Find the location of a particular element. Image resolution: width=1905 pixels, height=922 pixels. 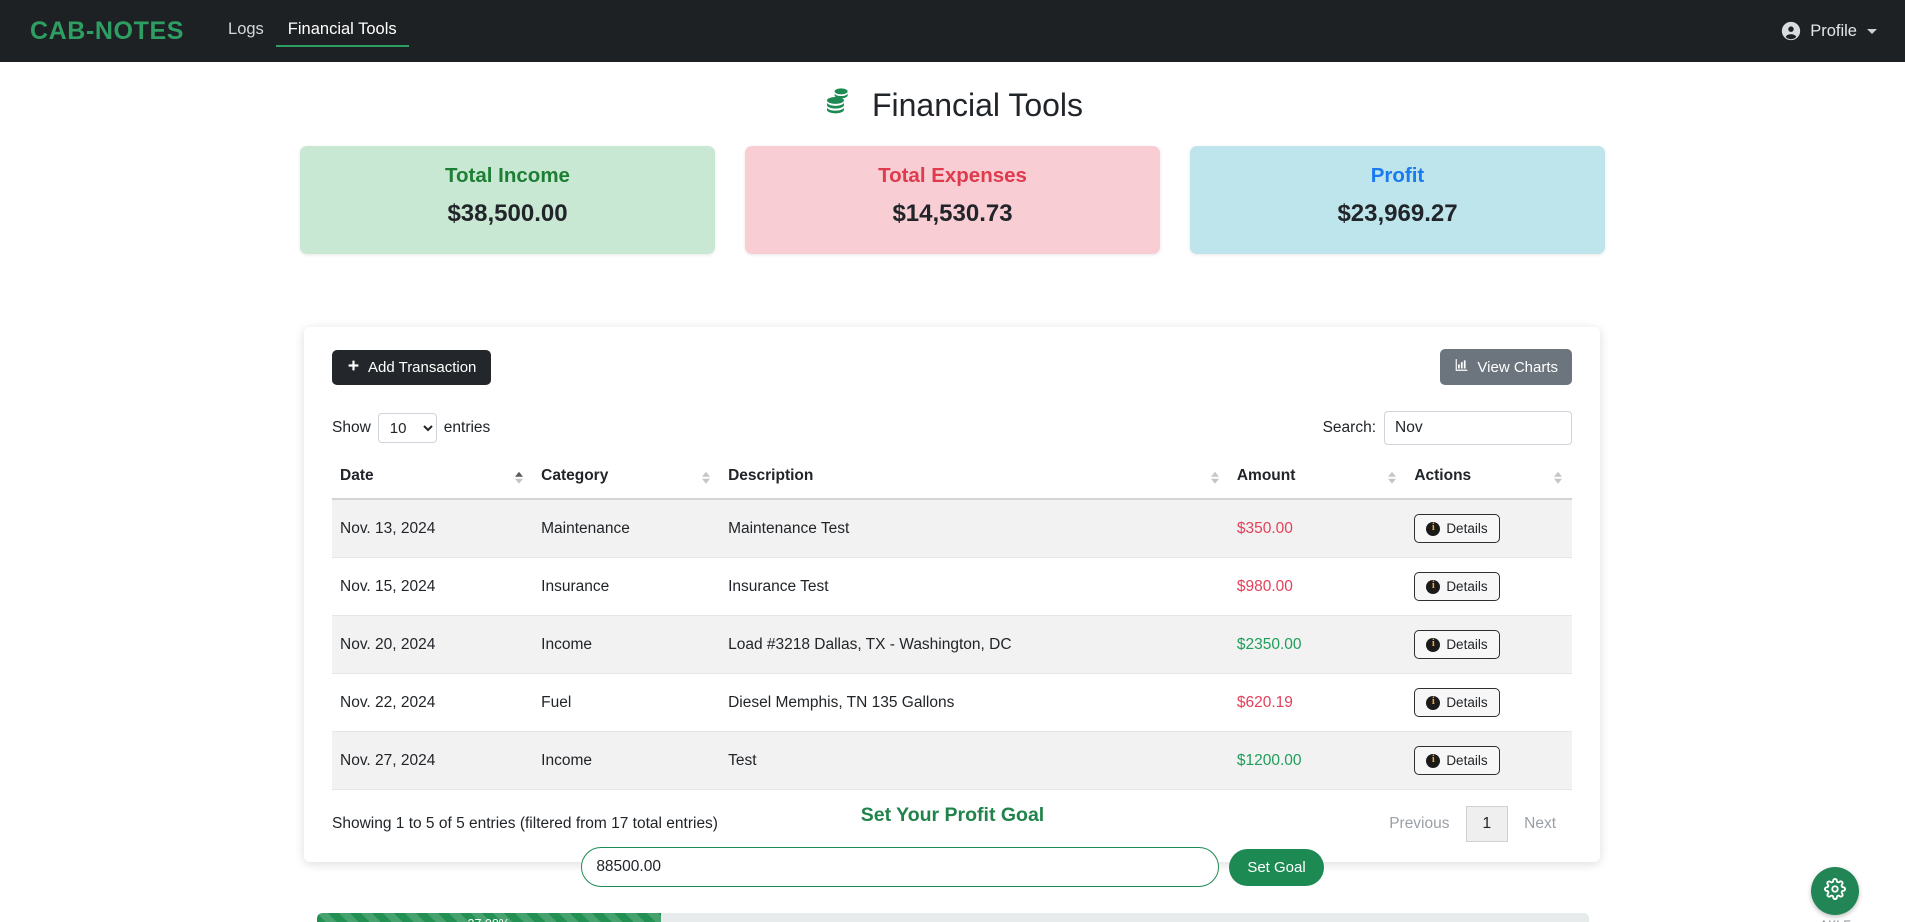

profit-goal-form: Set Goal is located at coordinates (952, 867).